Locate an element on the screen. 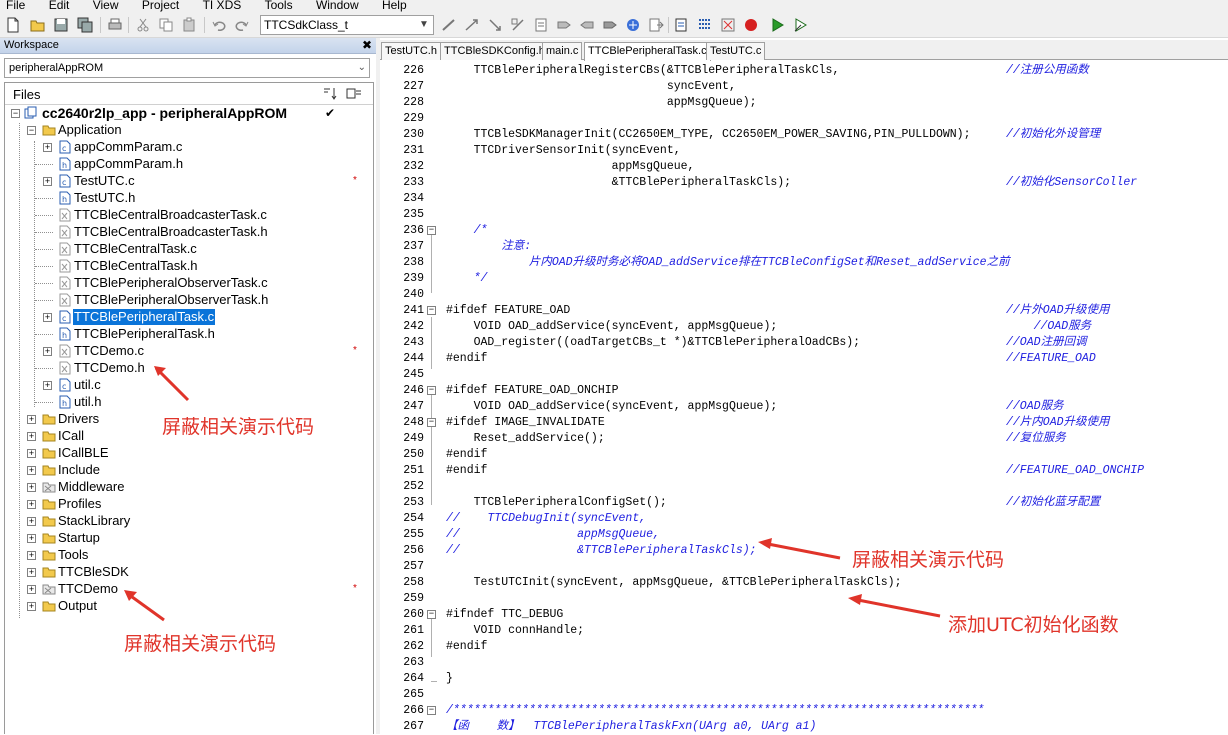  compile-icon is located at coordinates (682, 25).